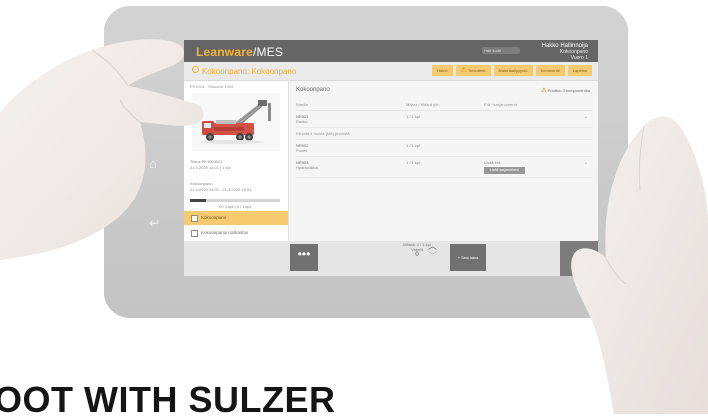 The height and width of the screenshot is (420, 708). What do you see at coordinates (476, 70) in the screenshot?
I see `toolbar-button-label: Tiedotteet` at bounding box center [476, 70].